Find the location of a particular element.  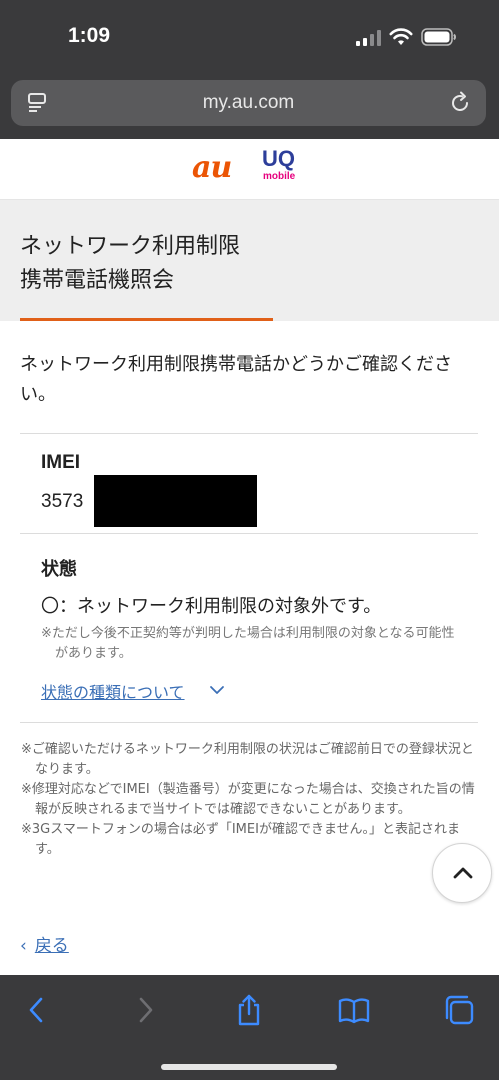

signal-icon is located at coordinates (368, 38).